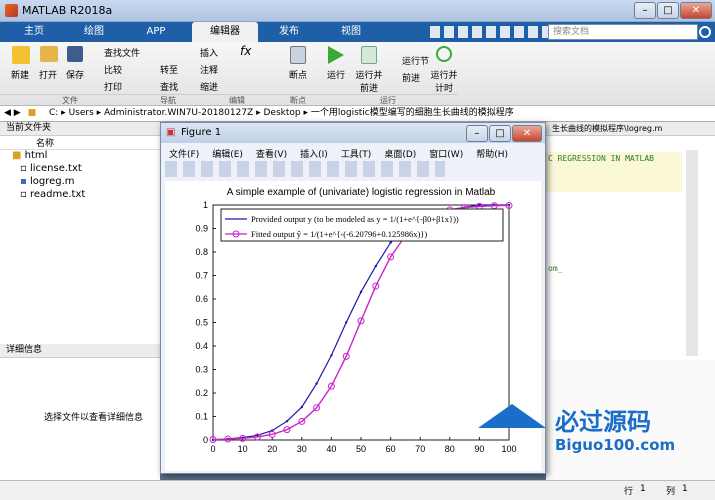 The image size is (715, 500). What do you see at coordinates (205, 205) in the screenshot?
I see `y-tick-label: 1` at bounding box center [205, 205].